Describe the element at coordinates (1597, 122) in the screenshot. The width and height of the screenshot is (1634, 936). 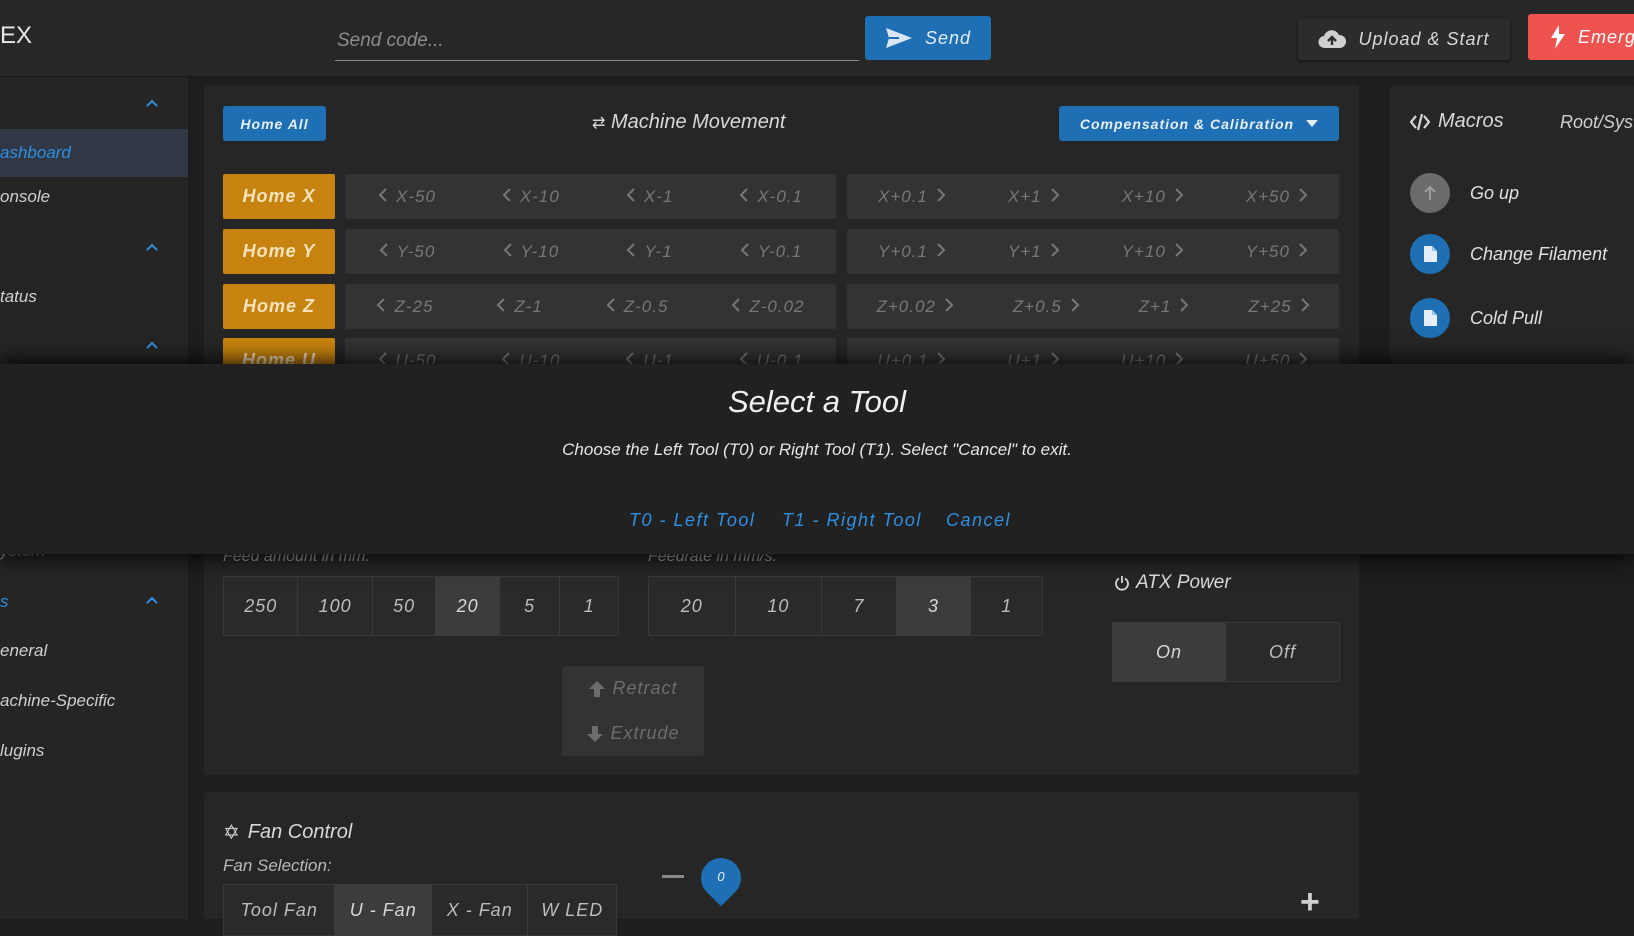
I see `macros-root-breadcrumb: Root/Syst` at that location.